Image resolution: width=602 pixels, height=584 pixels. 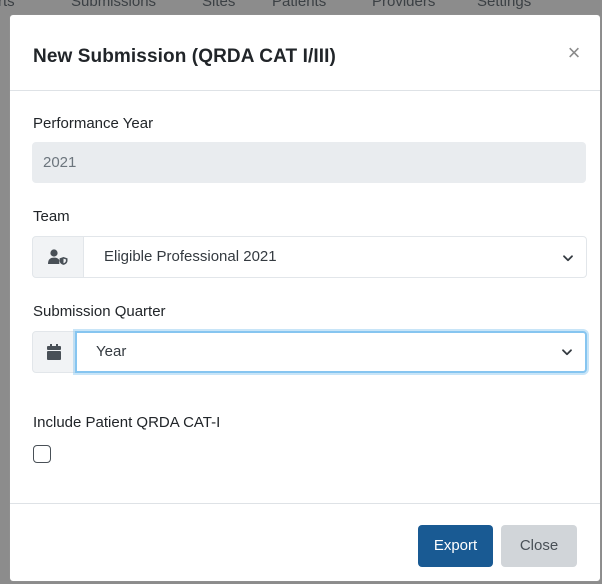 I want to click on close-icon: ×, so click(x=574, y=53).